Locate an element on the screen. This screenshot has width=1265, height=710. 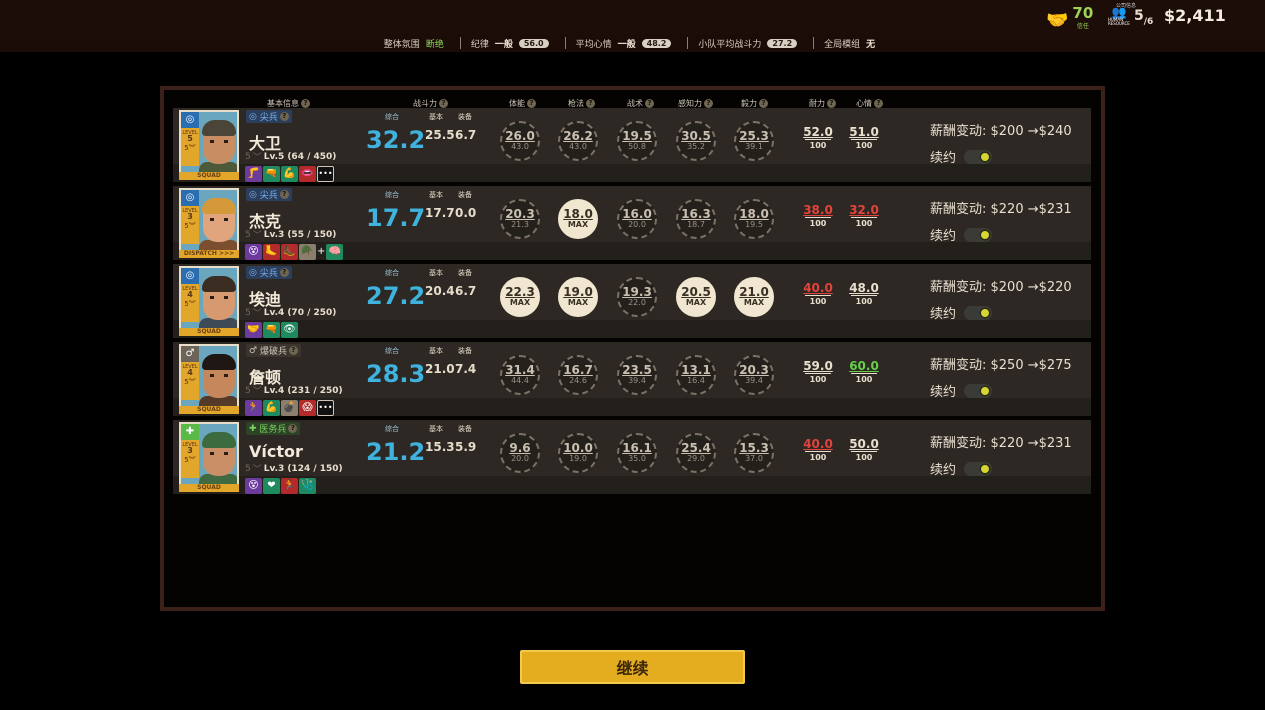
status-squad-power: 小队平均战斗力 27.2 is located at coordinates (751, 43).